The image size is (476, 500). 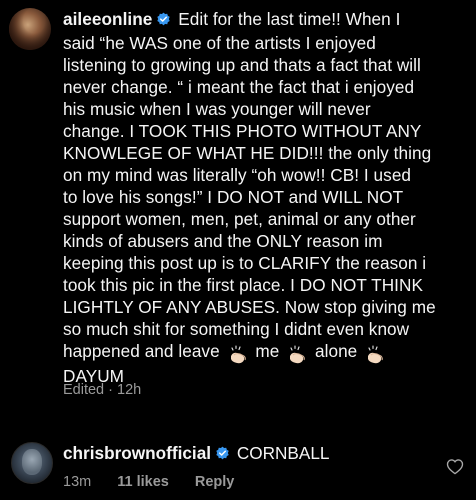 I want to click on comment-text: CORNBALL, so click(x=283, y=453).